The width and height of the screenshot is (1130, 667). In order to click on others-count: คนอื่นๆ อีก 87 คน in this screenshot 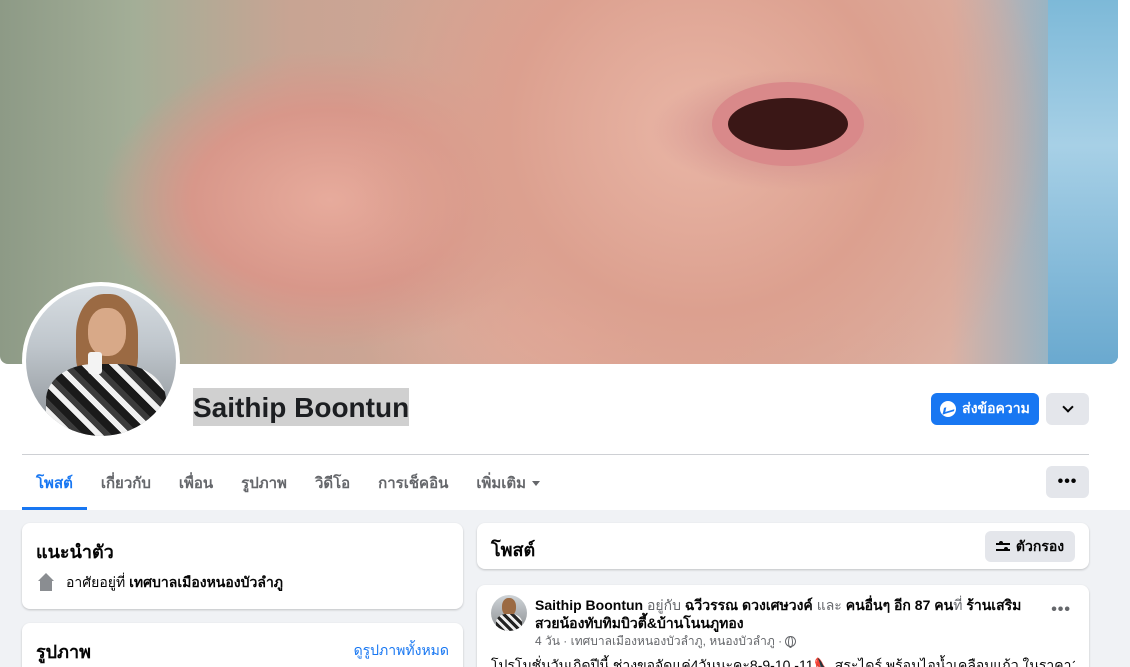, I will do `click(900, 605)`.